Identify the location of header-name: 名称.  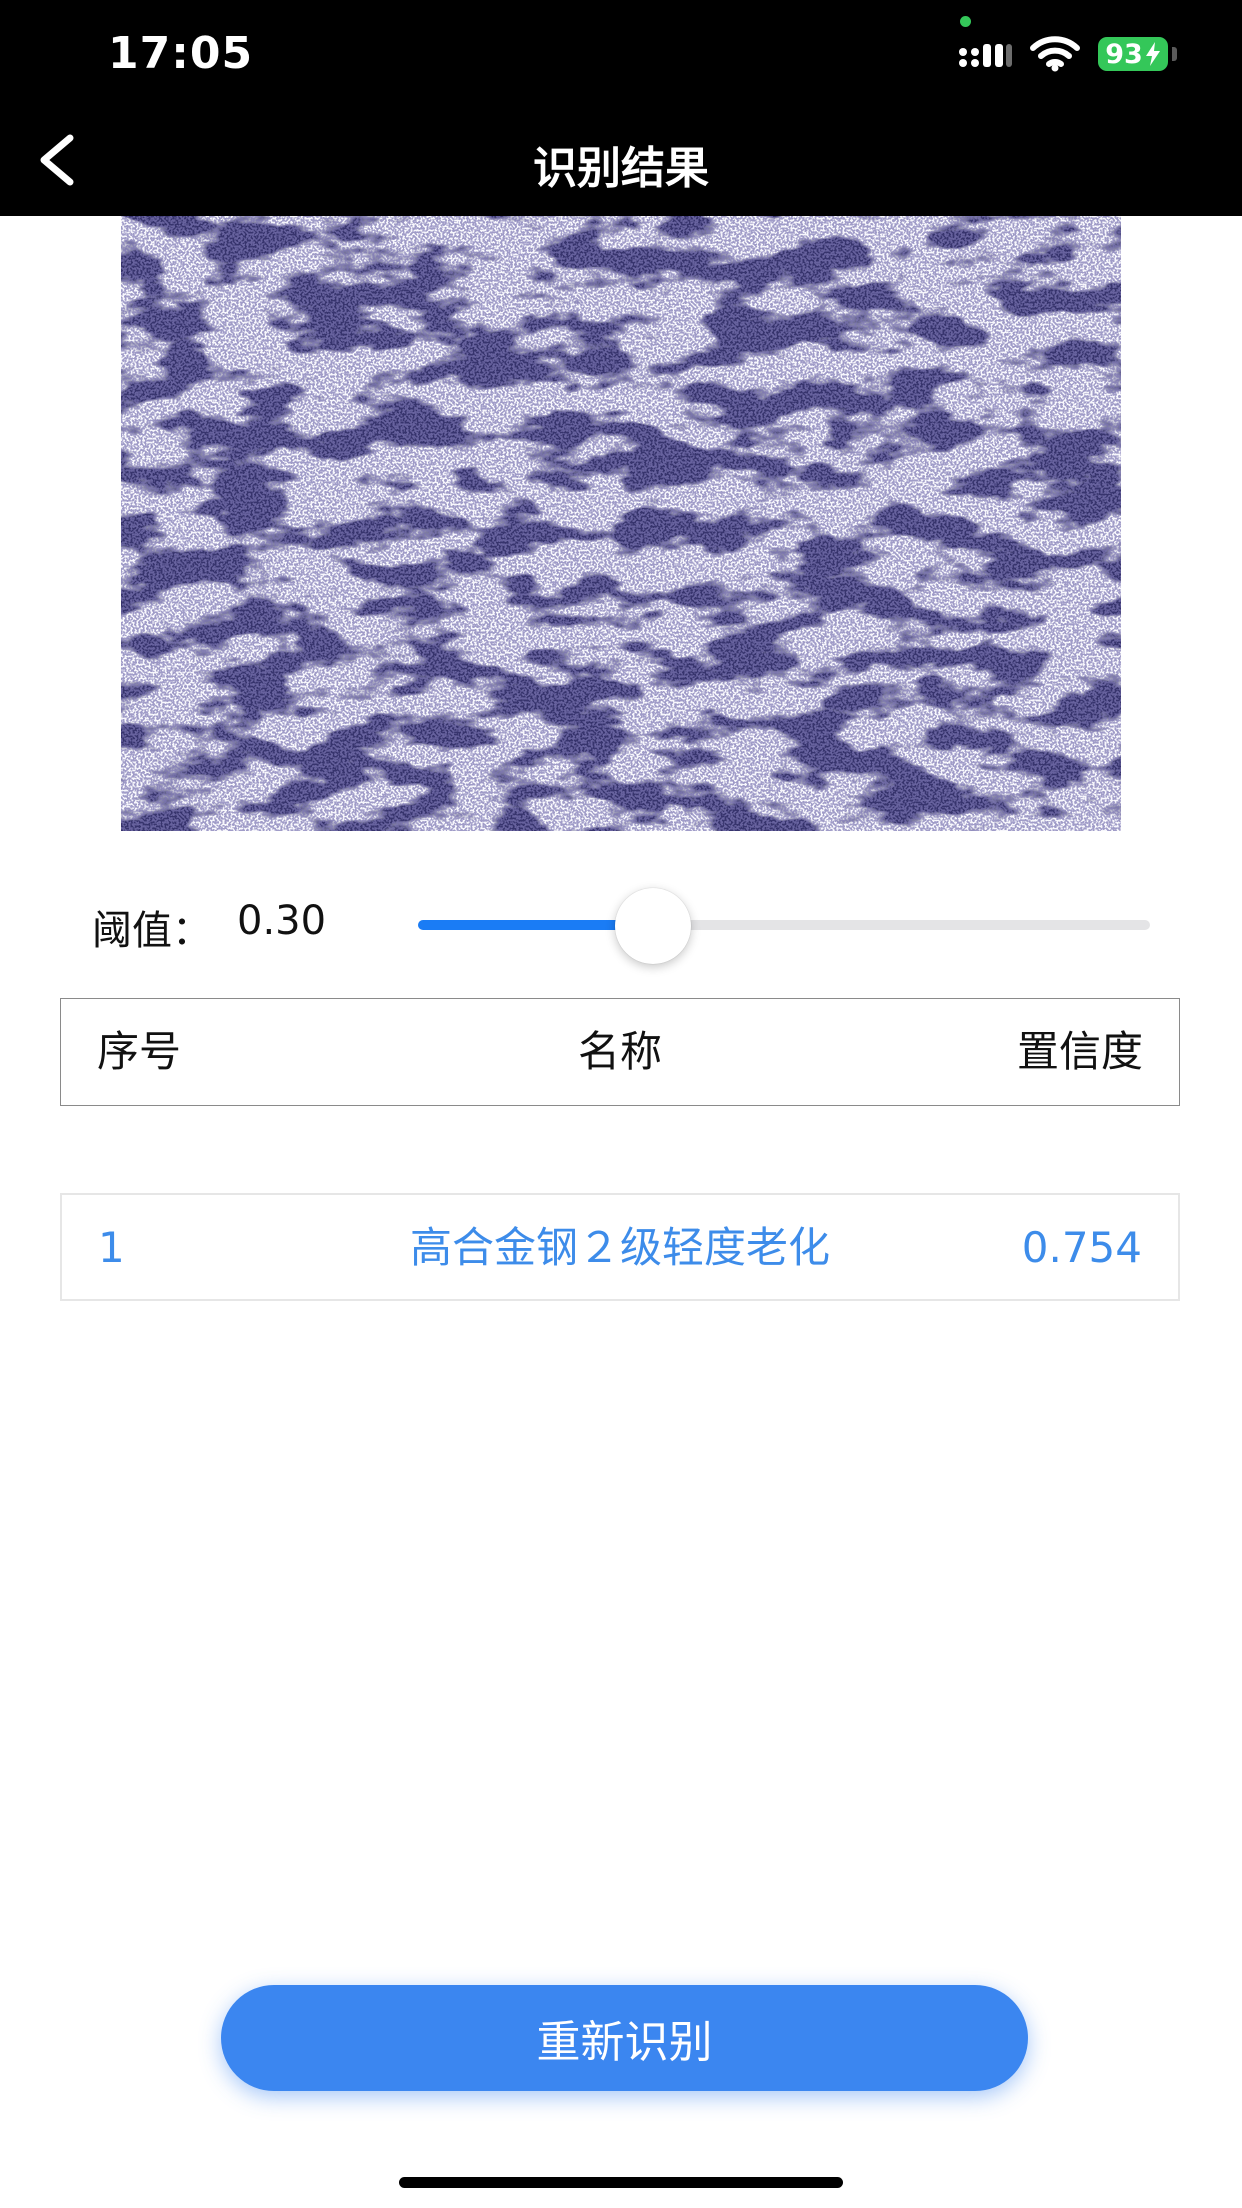
(619, 1051).